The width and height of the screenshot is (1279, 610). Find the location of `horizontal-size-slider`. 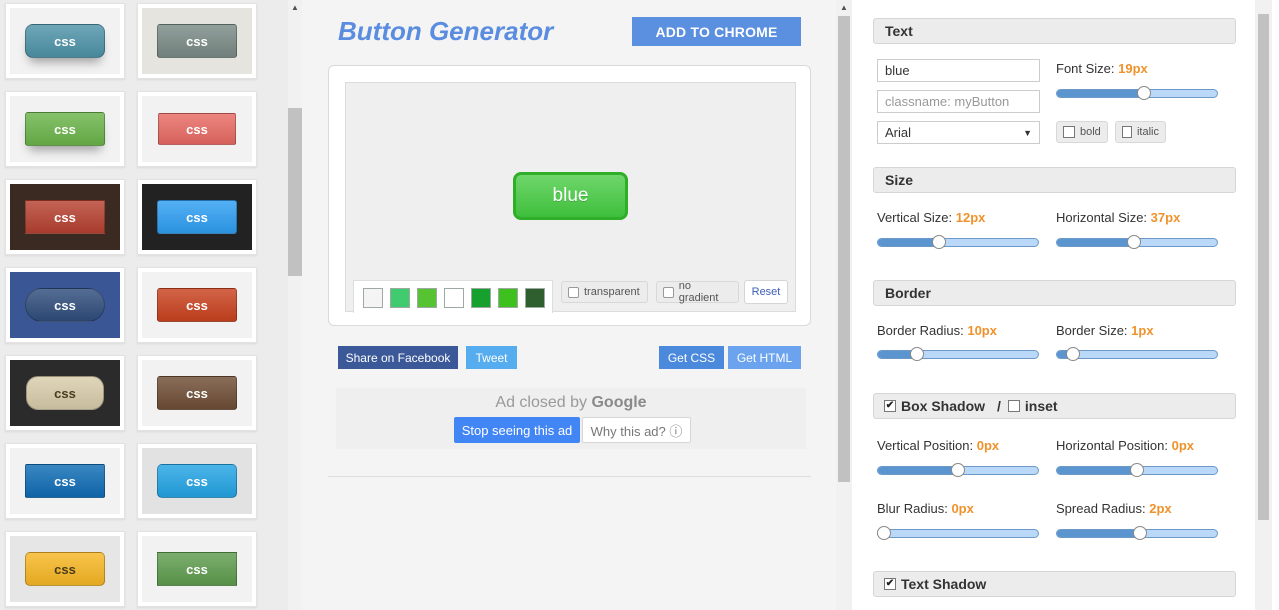

horizontal-size-slider is located at coordinates (1137, 242).